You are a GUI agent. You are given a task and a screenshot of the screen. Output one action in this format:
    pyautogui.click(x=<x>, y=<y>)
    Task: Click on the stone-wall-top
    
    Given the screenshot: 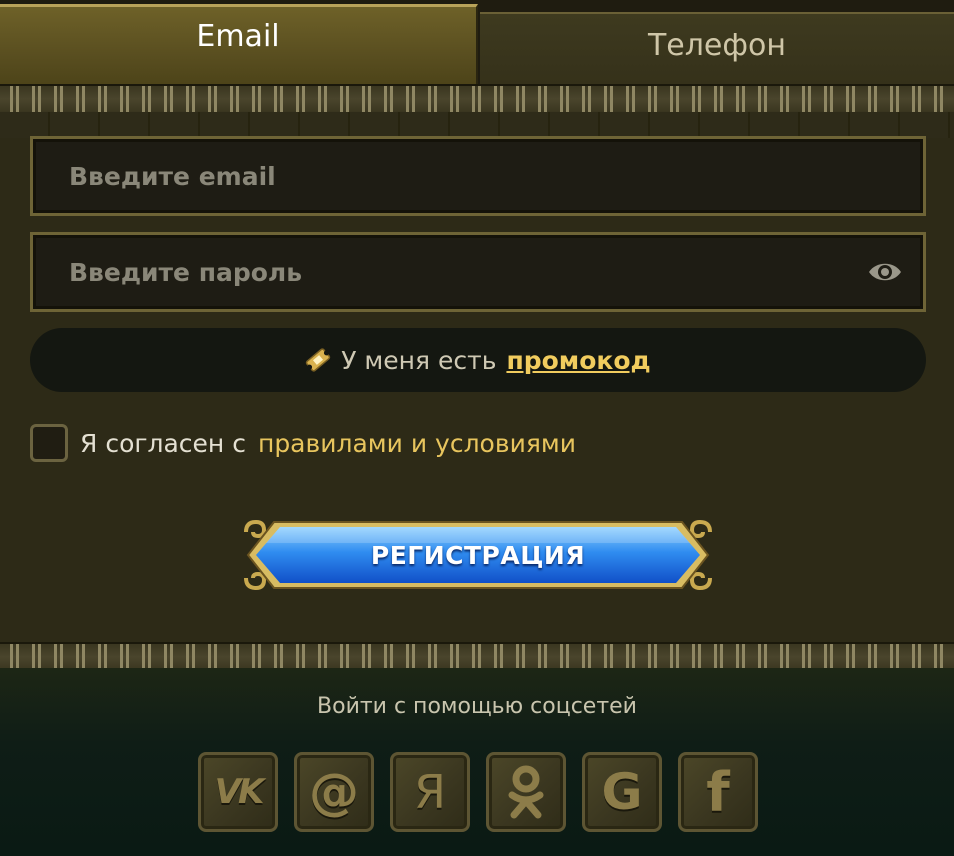 What is the action you would take?
    pyautogui.click(x=477, y=125)
    